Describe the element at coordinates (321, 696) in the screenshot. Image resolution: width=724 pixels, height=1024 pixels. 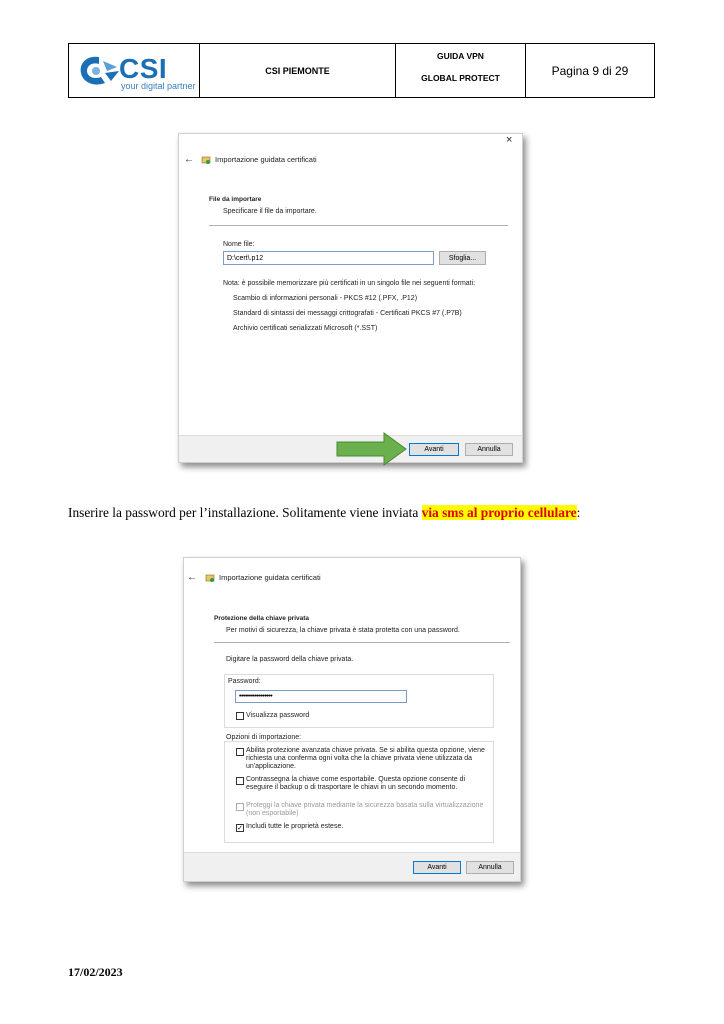
I see `password-input: •••••••••••••••••` at that location.